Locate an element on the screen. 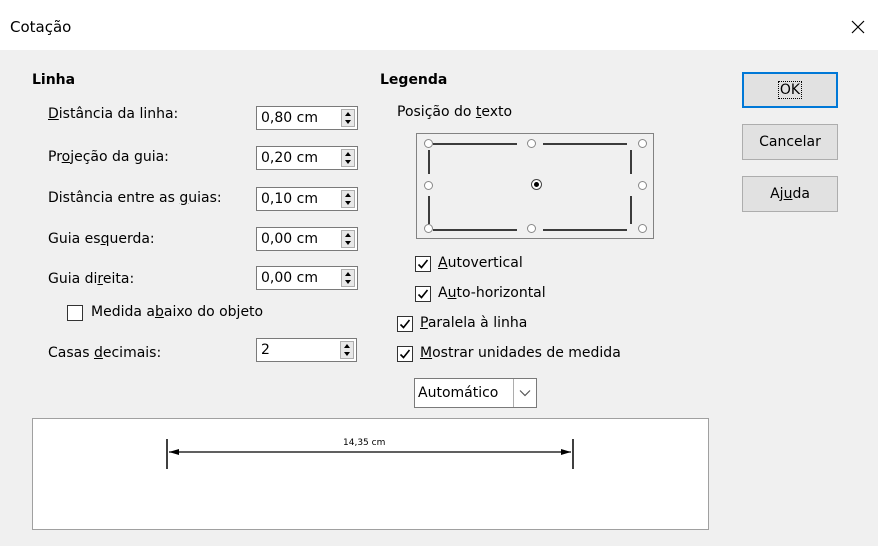 This screenshot has width=878, height=546. show-units-label: Mostrar unidades de medida is located at coordinates (520, 353).